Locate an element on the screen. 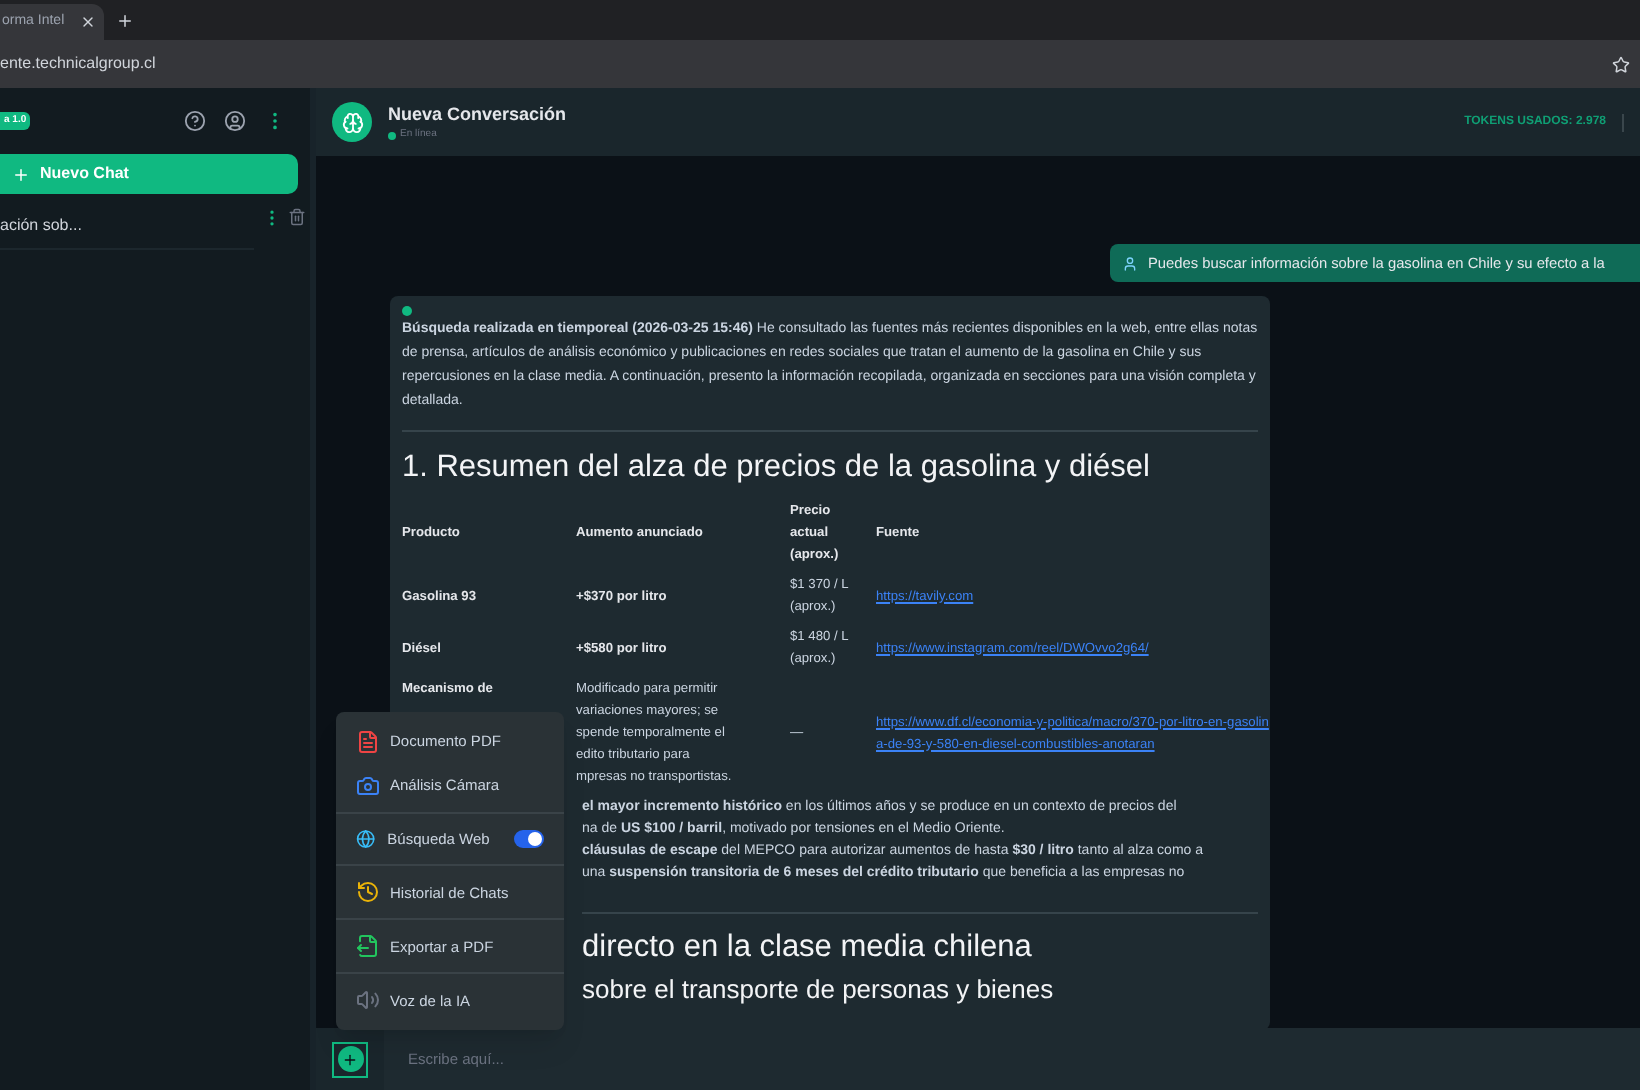  brain-icon is located at coordinates (352, 122).